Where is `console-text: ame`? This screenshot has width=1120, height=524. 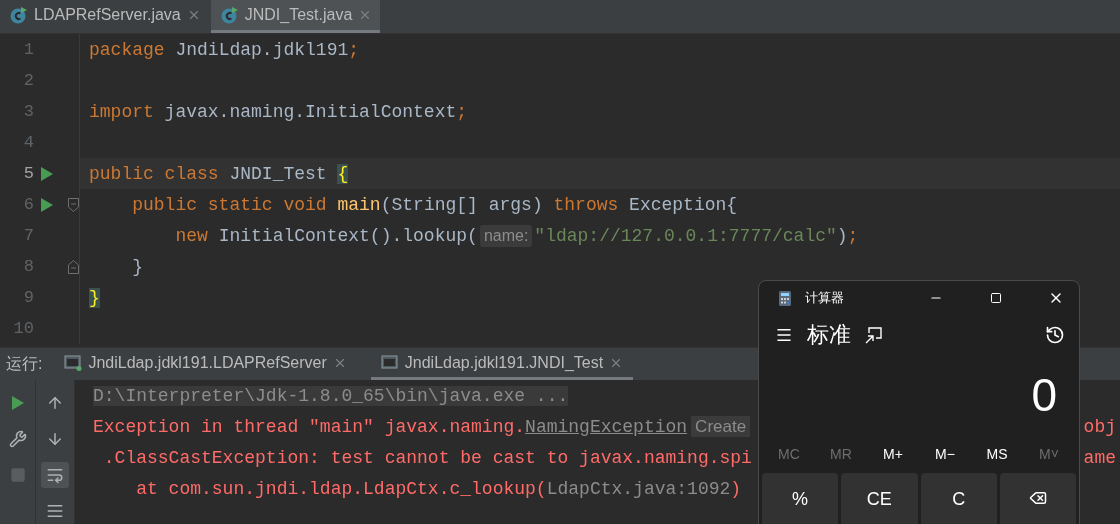 console-text: ame is located at coordinates (1100, 457).